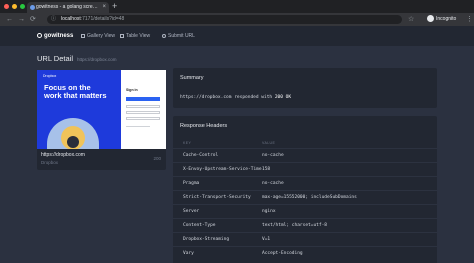 The height and width of the screenshot is (263, 474). What do you see at coordinates (59, 36) in the screenshot?
I see `brand-name: gowitness` at bounding box center [59, 36].